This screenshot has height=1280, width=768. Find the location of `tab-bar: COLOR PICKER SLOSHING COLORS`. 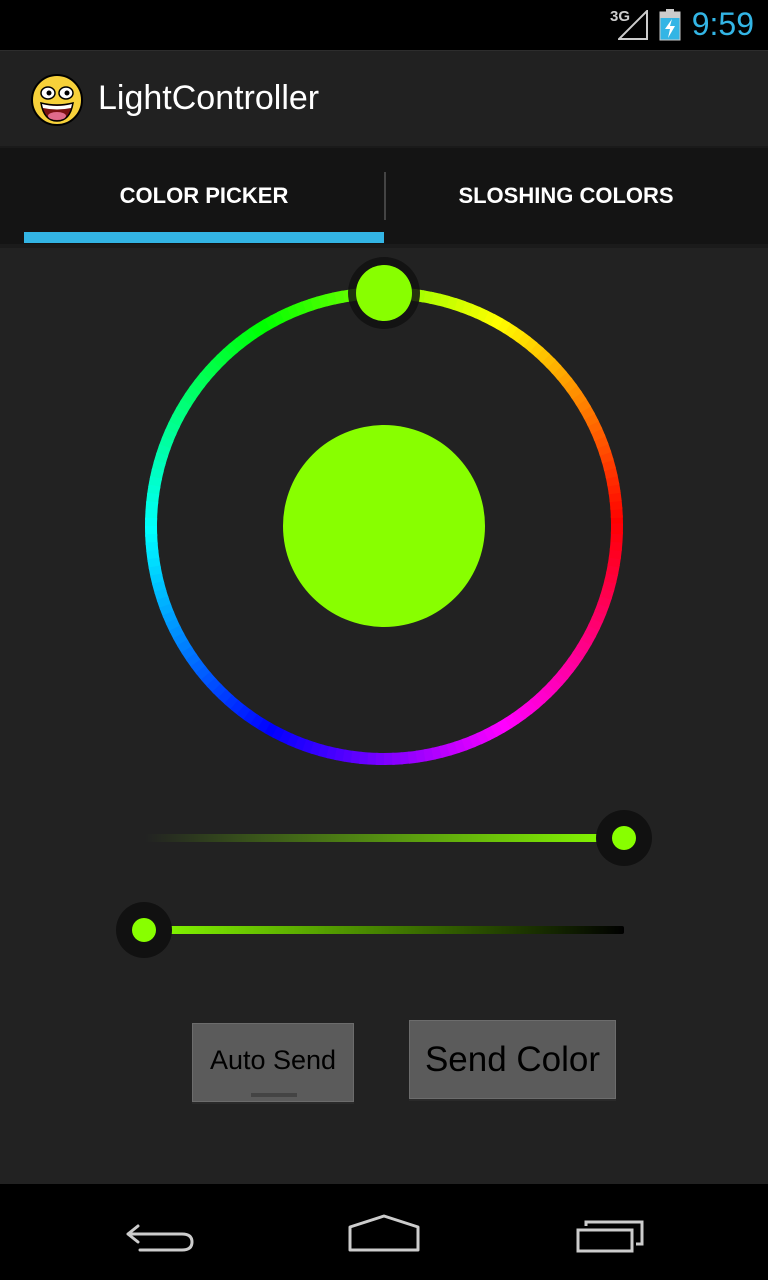

tab-bar: COLOR PICKER SLOSHING COLORS is located at coordinates (384, 197).